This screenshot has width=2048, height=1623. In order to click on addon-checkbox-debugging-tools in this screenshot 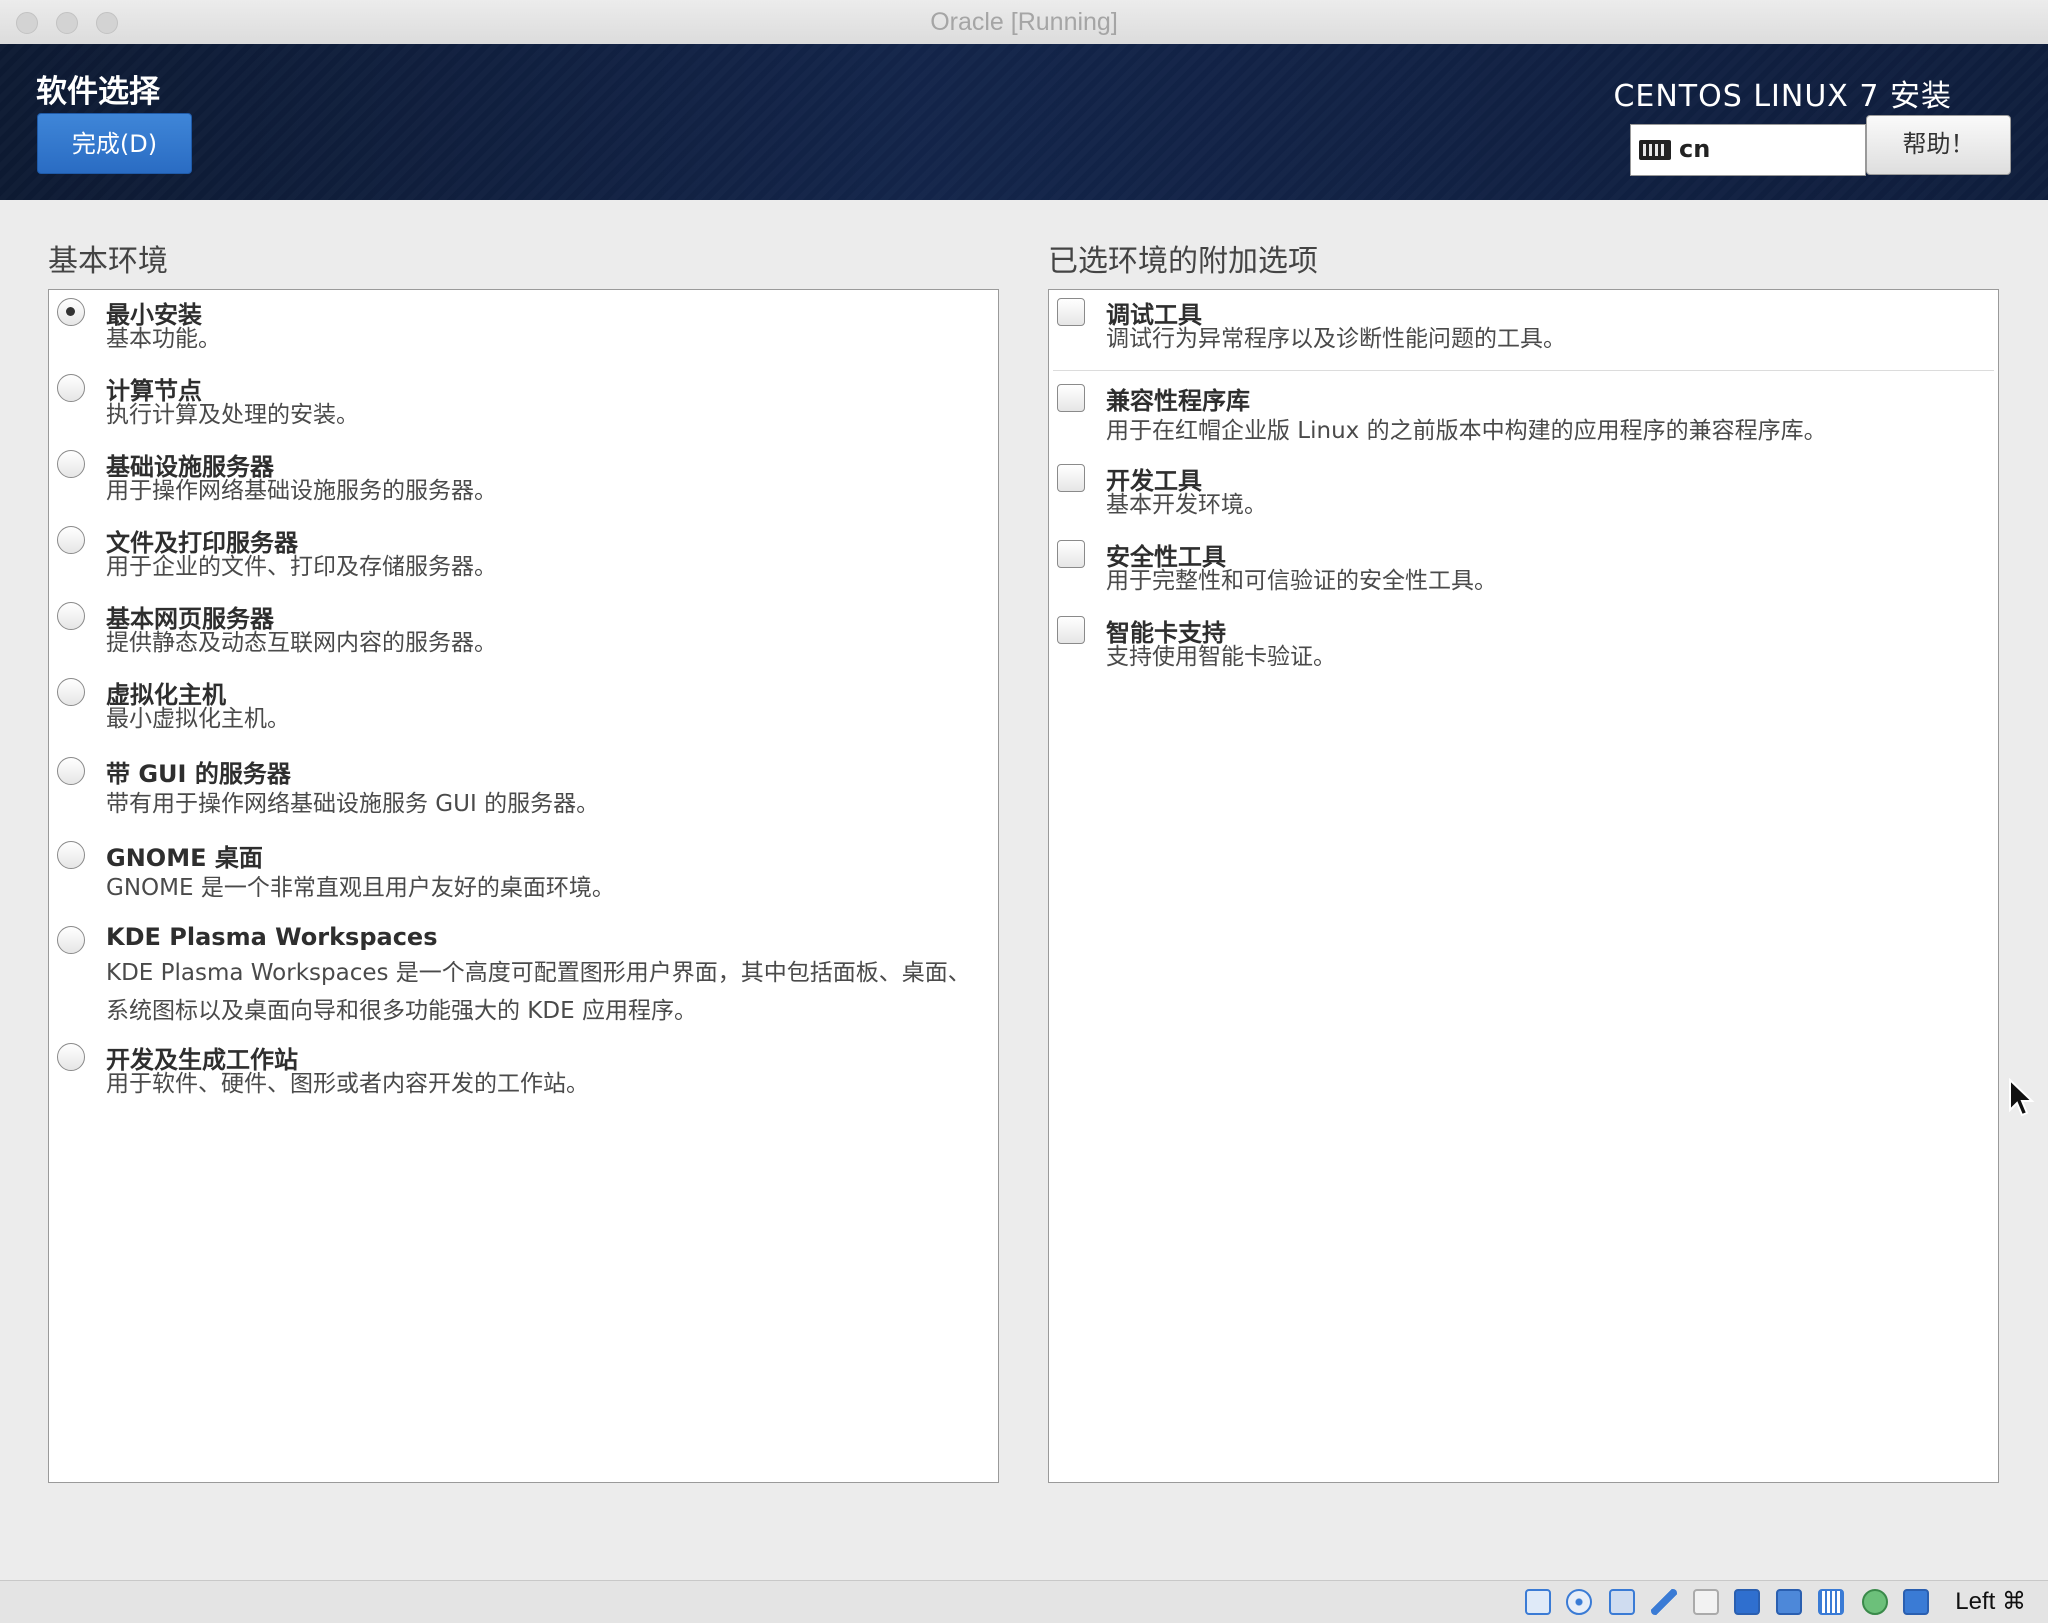, I will do `click(1071, 312)`.